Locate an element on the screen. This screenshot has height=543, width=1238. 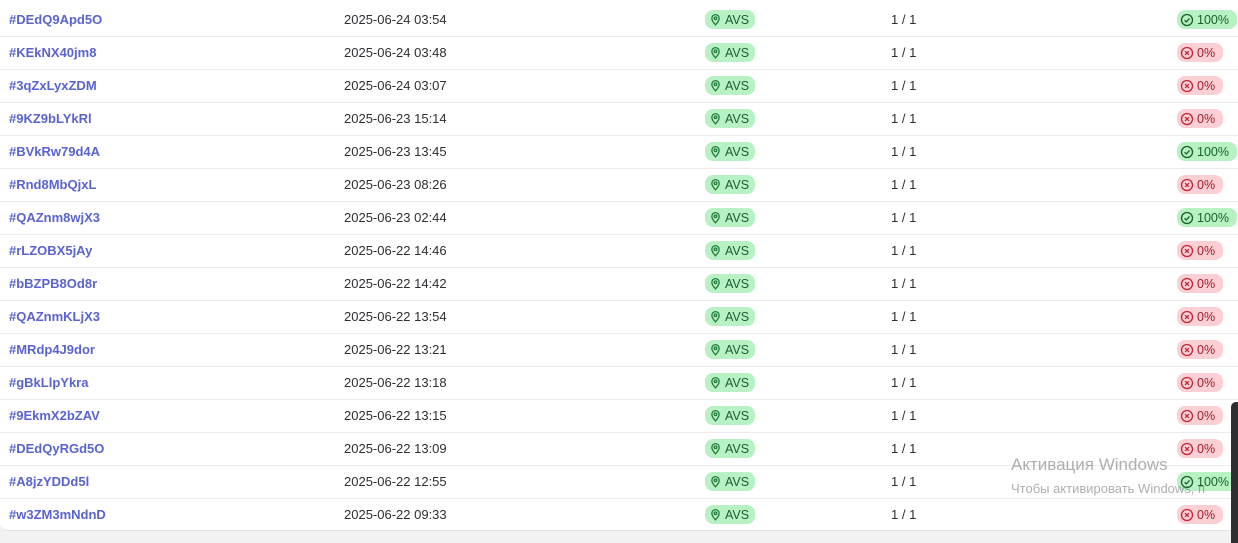
order-id-link: #A8jzYDDd5l is located at coordinates (49, 481).